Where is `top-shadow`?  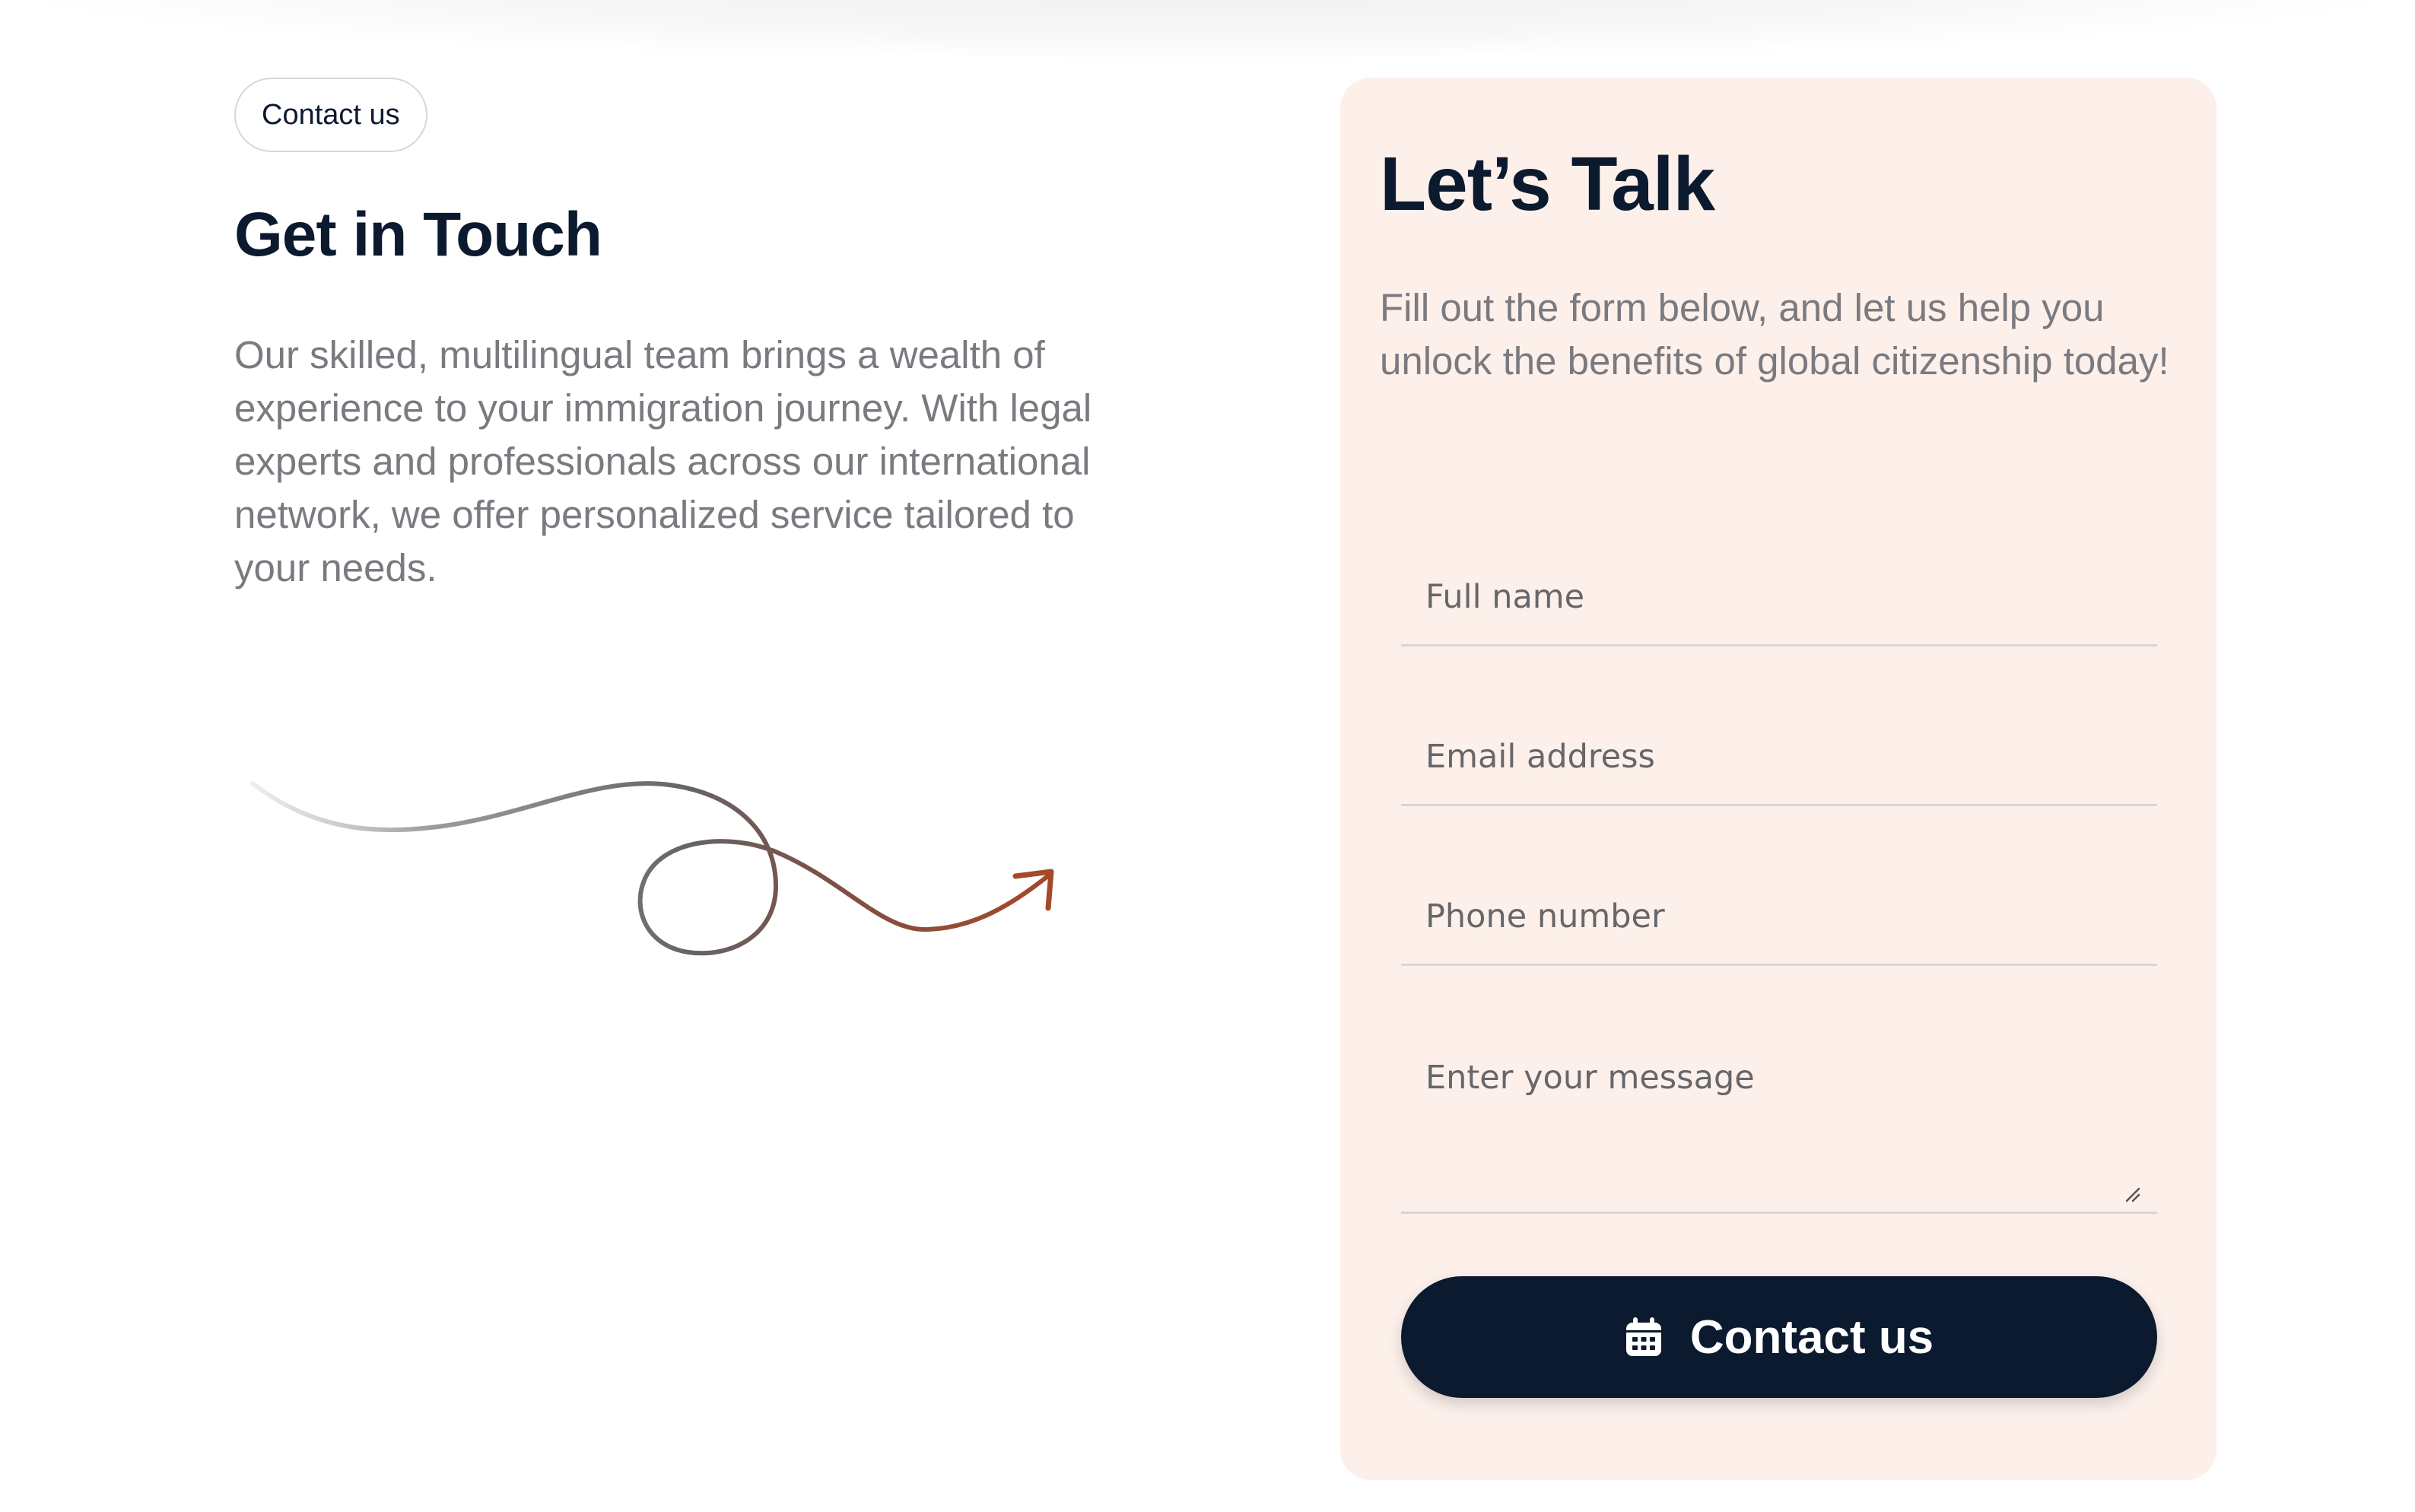
top-shadow is located at coordinates (1207, 30).